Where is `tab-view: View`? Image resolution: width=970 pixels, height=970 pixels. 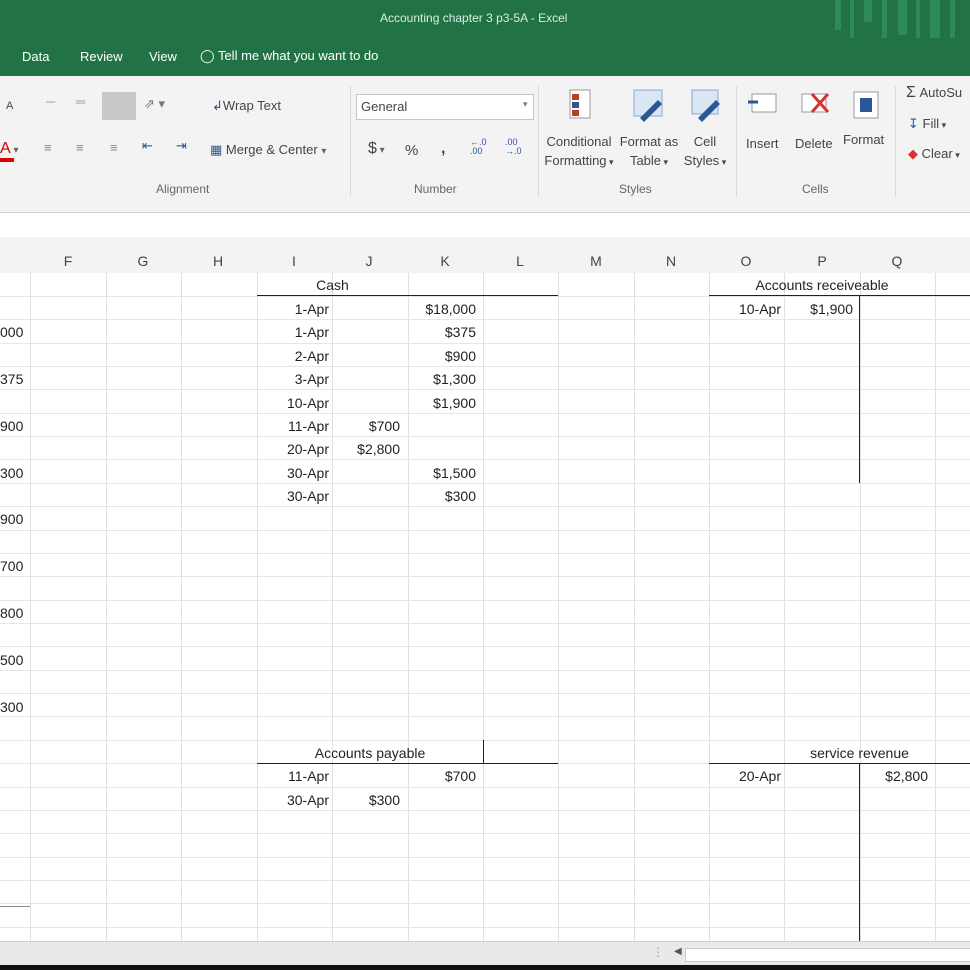
tab-view: View is located at coordinates (163, 56).